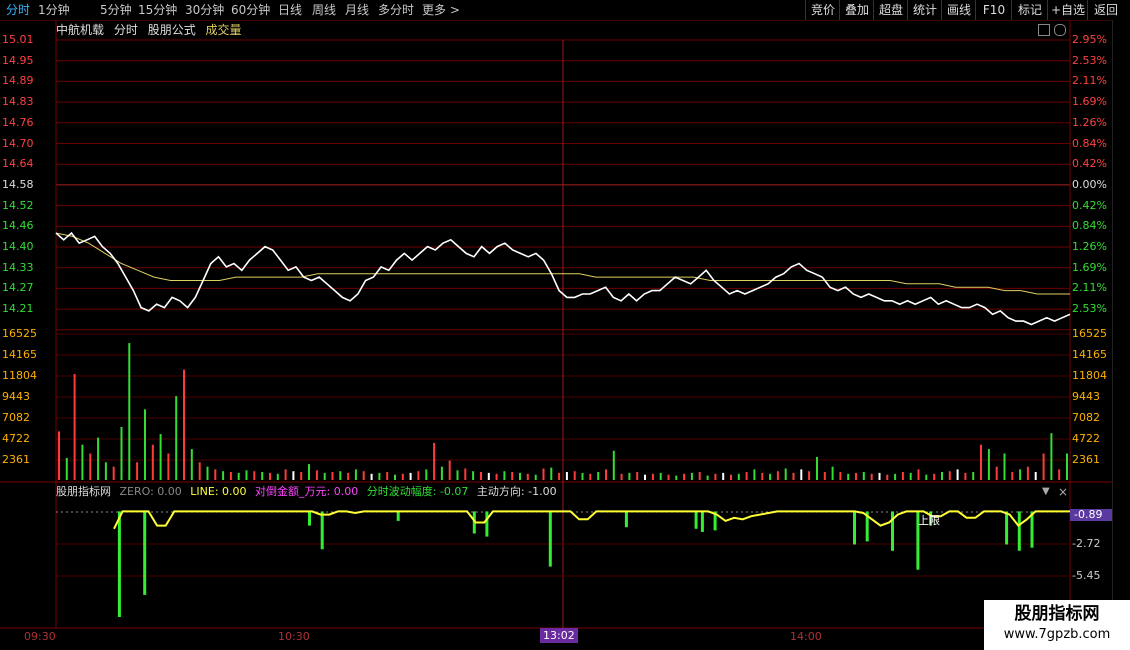  I want to click on price-tick-label: 14.27, so click(18, 288).